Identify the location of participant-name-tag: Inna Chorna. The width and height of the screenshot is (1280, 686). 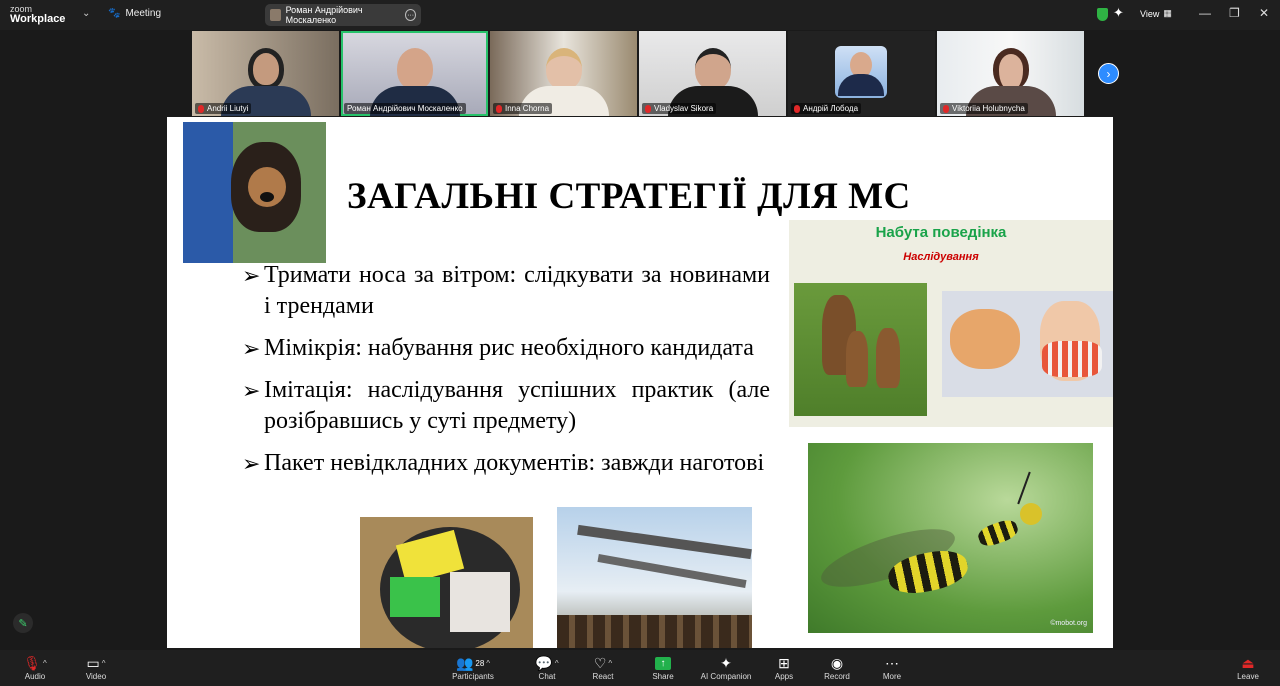
(523, 108).